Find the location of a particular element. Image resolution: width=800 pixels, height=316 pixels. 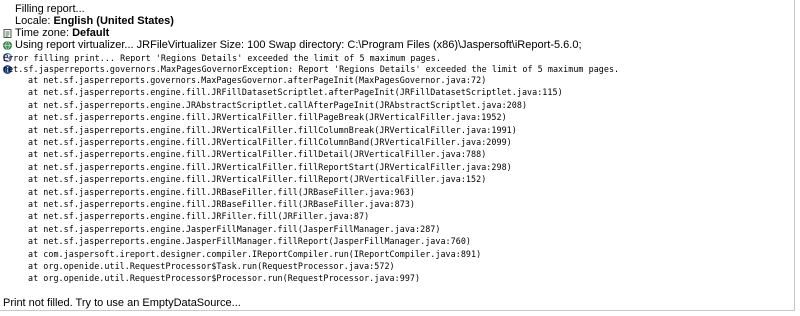

timezone-value: Default is located at coordinates (91, 33).